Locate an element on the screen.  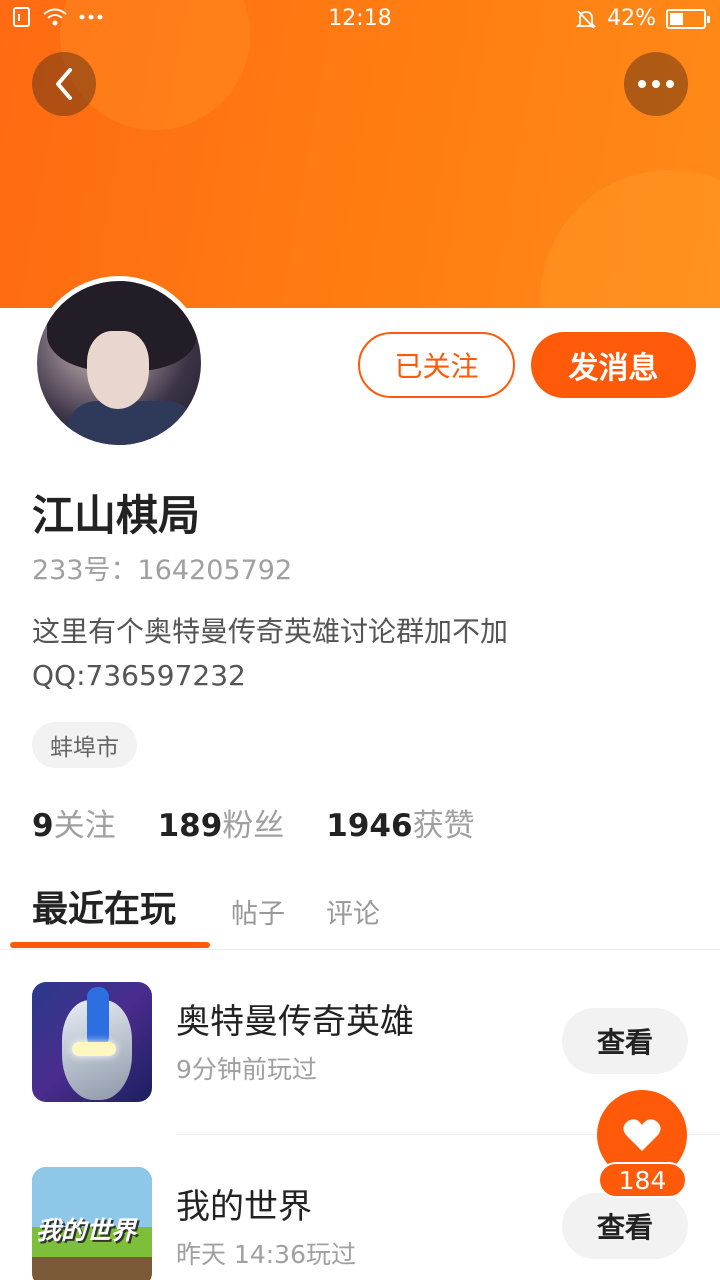
last-played-time: 昨天 14:36玩过 is located at coordinates (266, 1254).